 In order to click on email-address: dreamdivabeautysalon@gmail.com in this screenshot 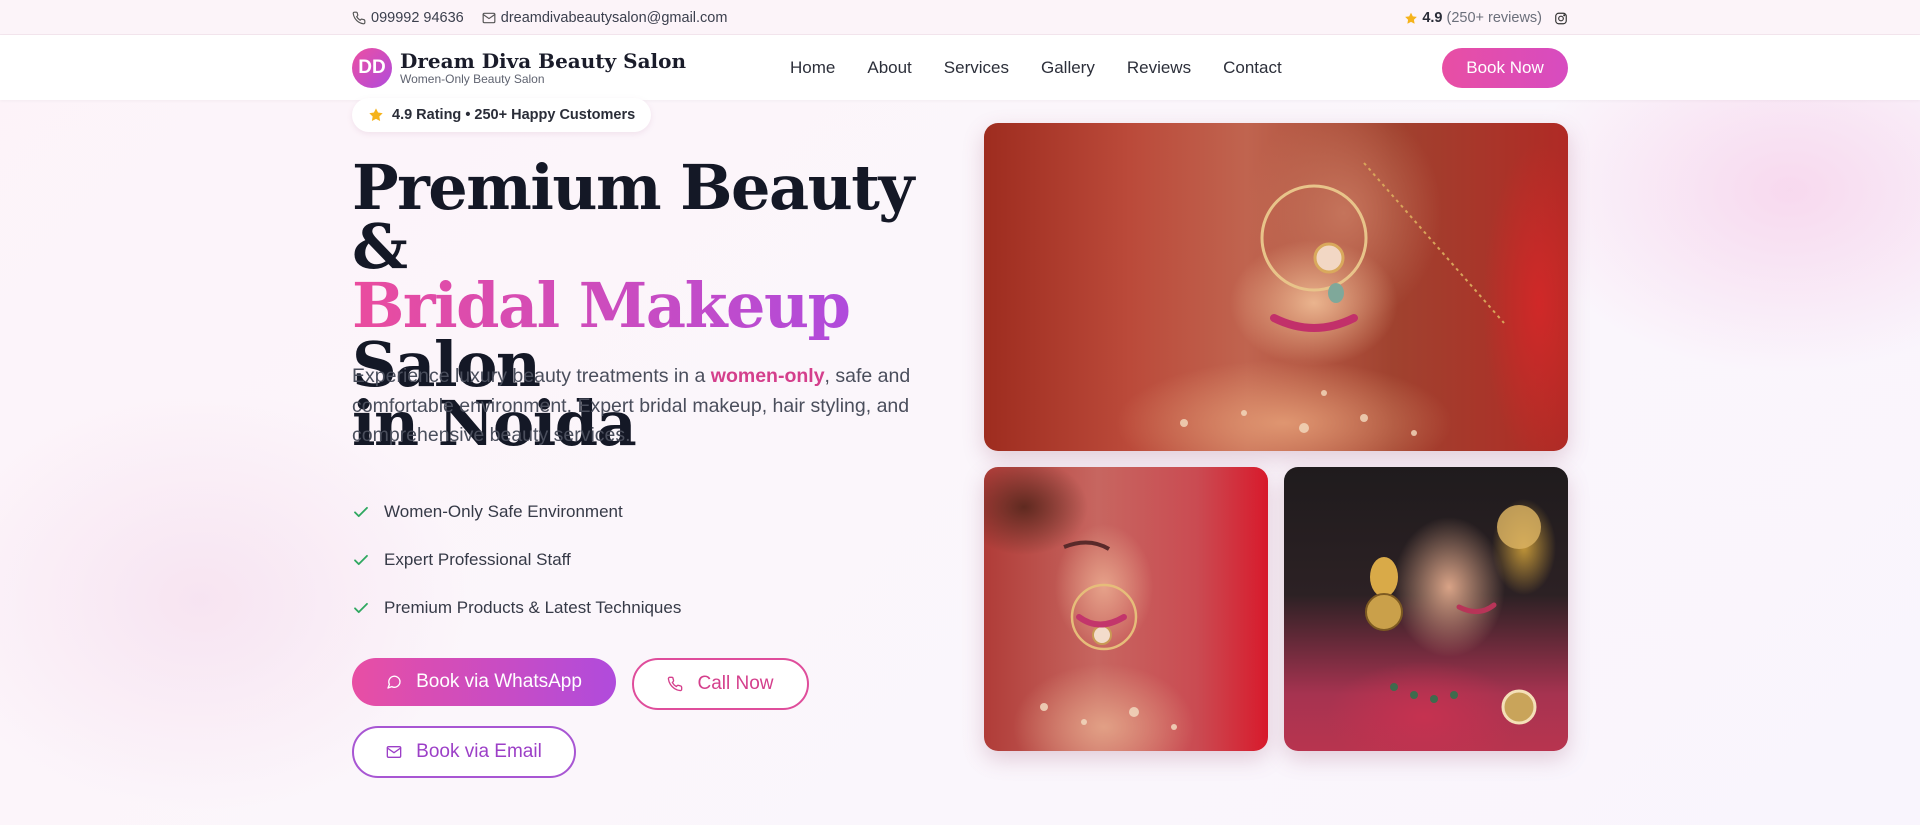, I will do `click(614, 17)`.